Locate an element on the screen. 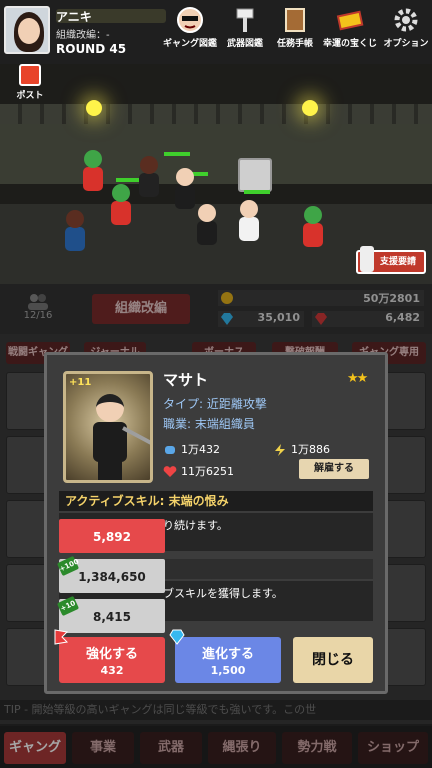 The image size is (432, 768). speed-stat: 1万886 is located at coordinates (301, 449).